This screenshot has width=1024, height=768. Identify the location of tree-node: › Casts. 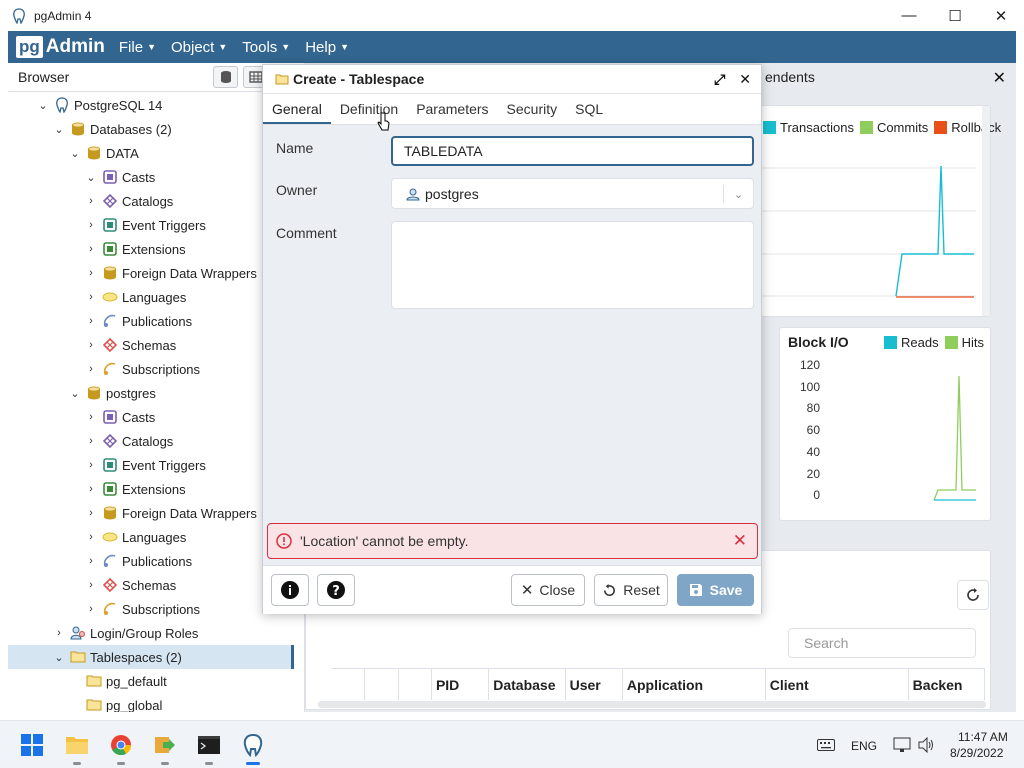
(119, 417).